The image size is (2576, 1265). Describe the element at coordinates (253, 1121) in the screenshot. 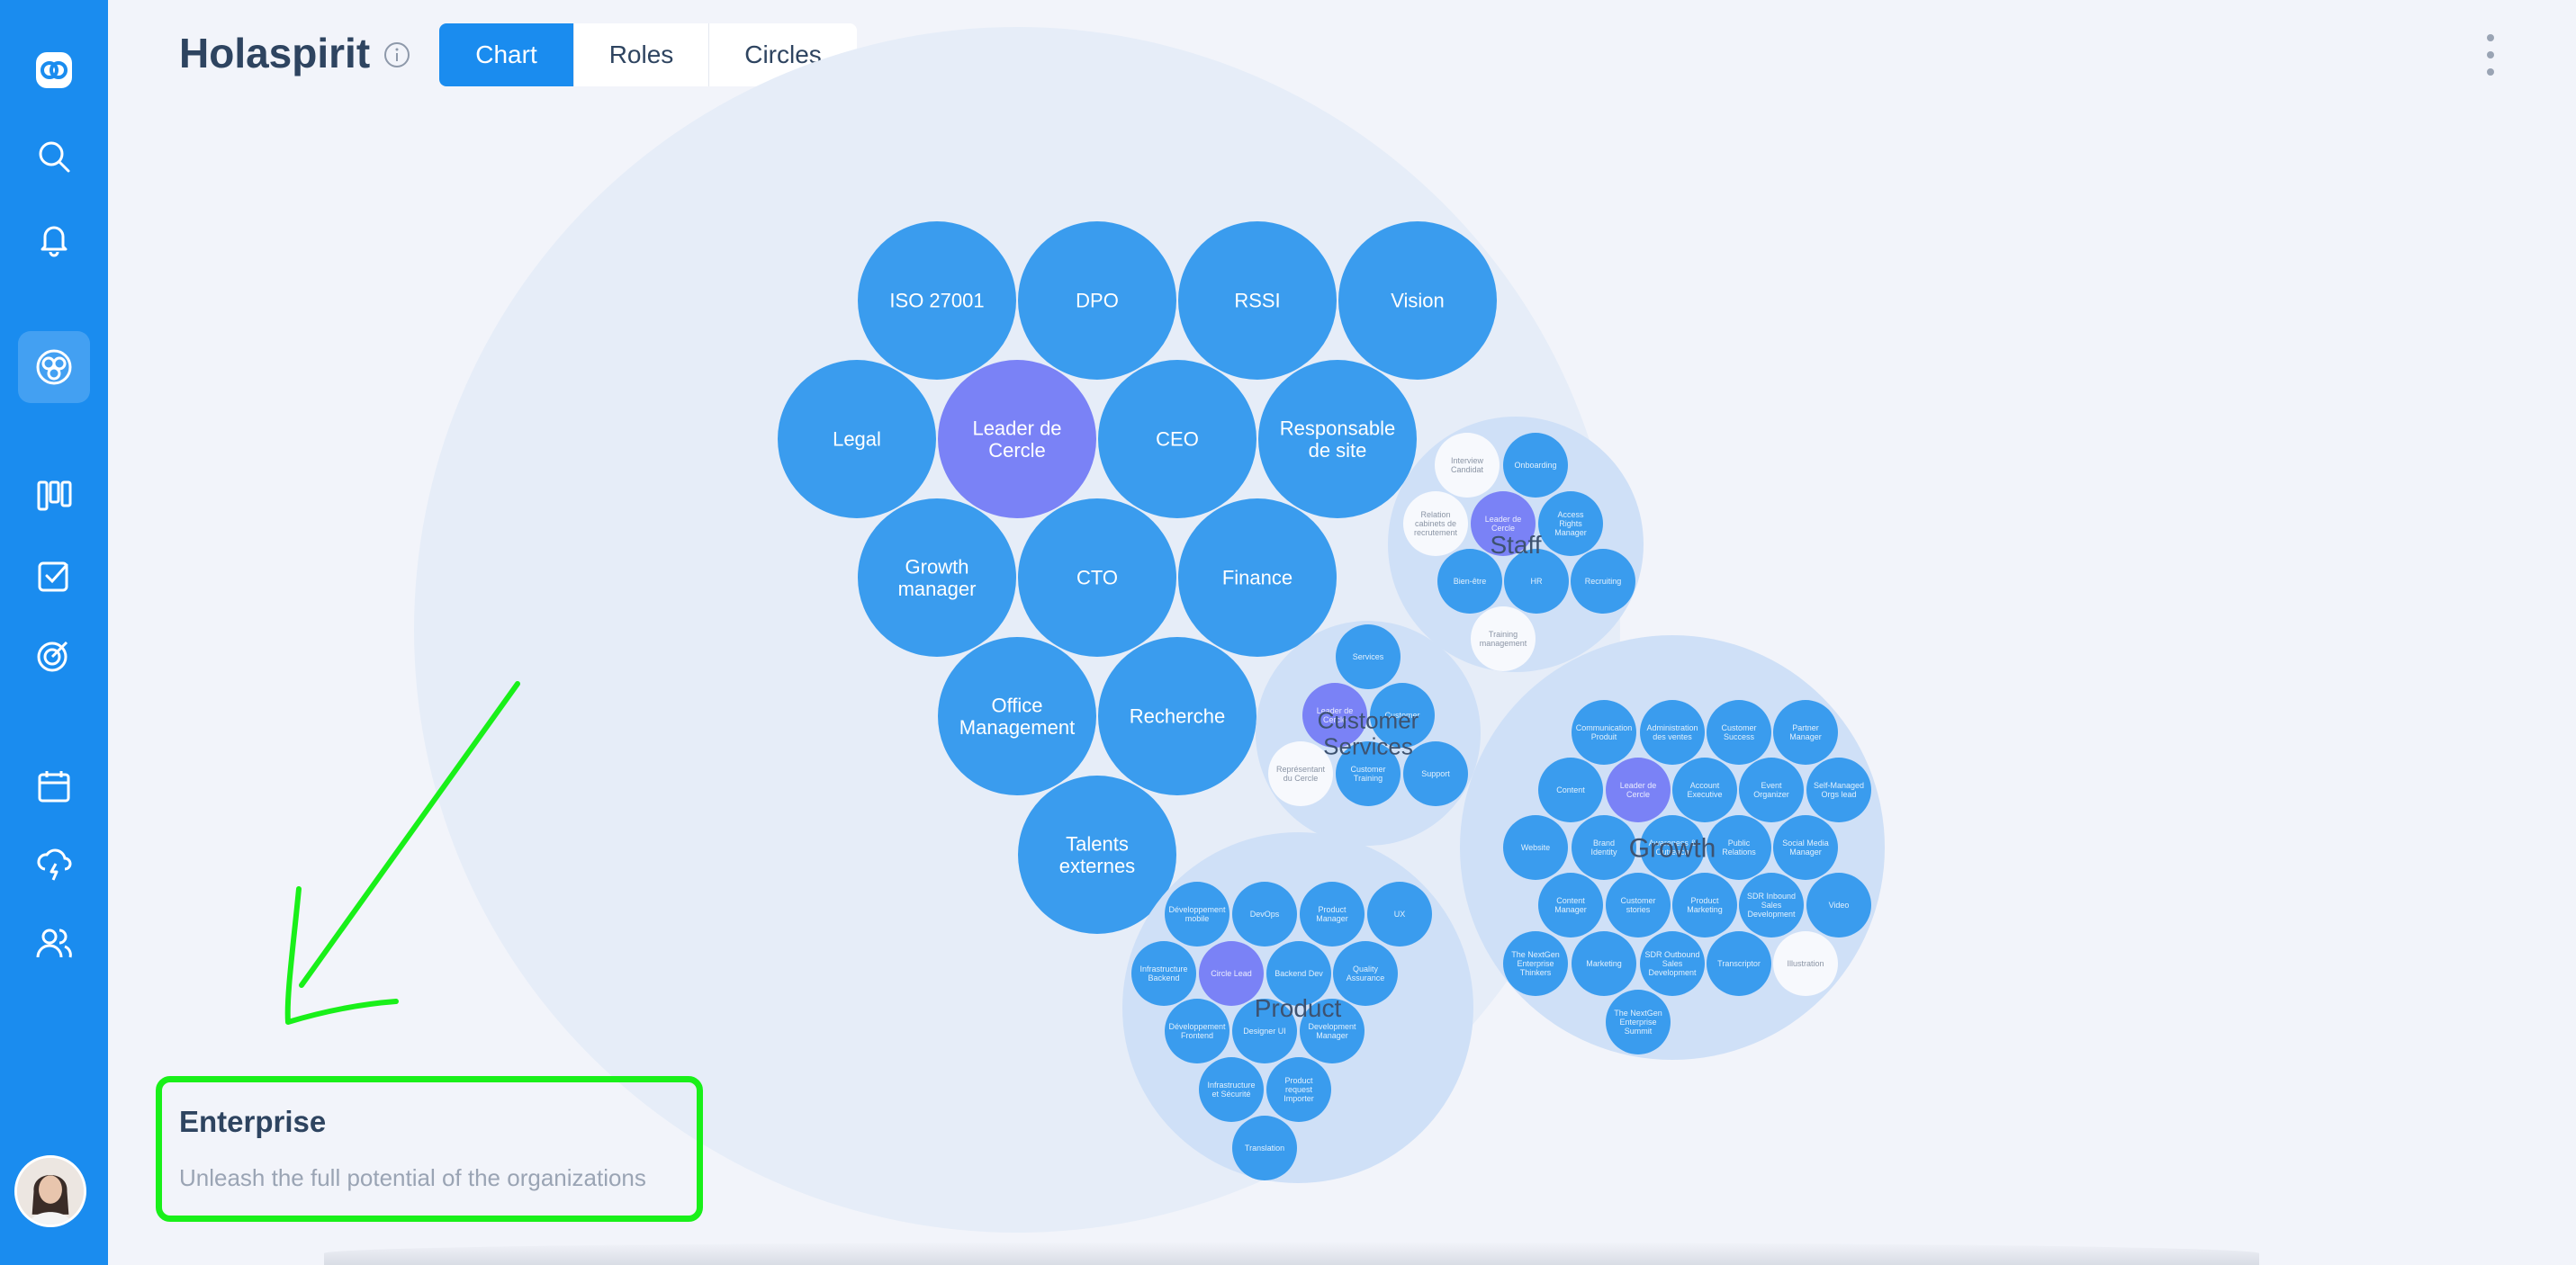

I see `enterprise-title: Enterprise` at that location.